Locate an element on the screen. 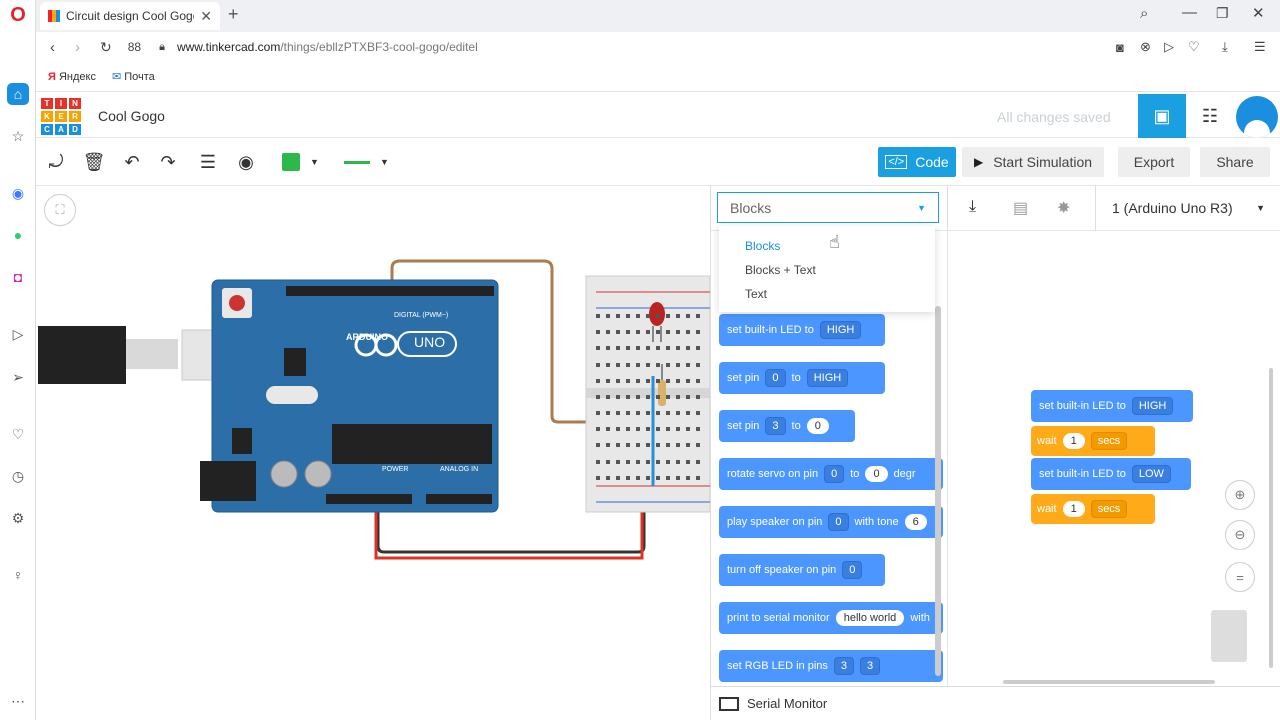 The height and width of the screenshot is (720, 1280). palette-block: play speaker on pin 0 with tone 6 is located at coordinates (831, 522).